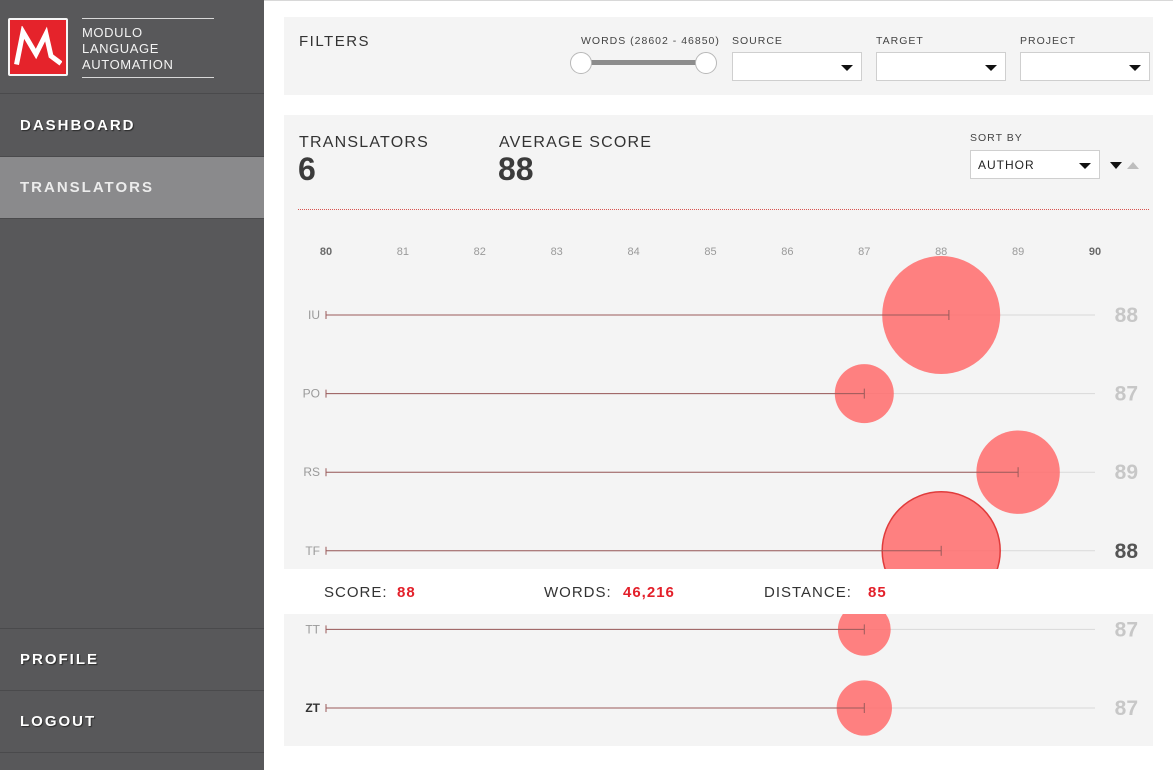  I want to click on logo-text: MODULO LANGUAGE AUTOMATION, so click(148, 48).